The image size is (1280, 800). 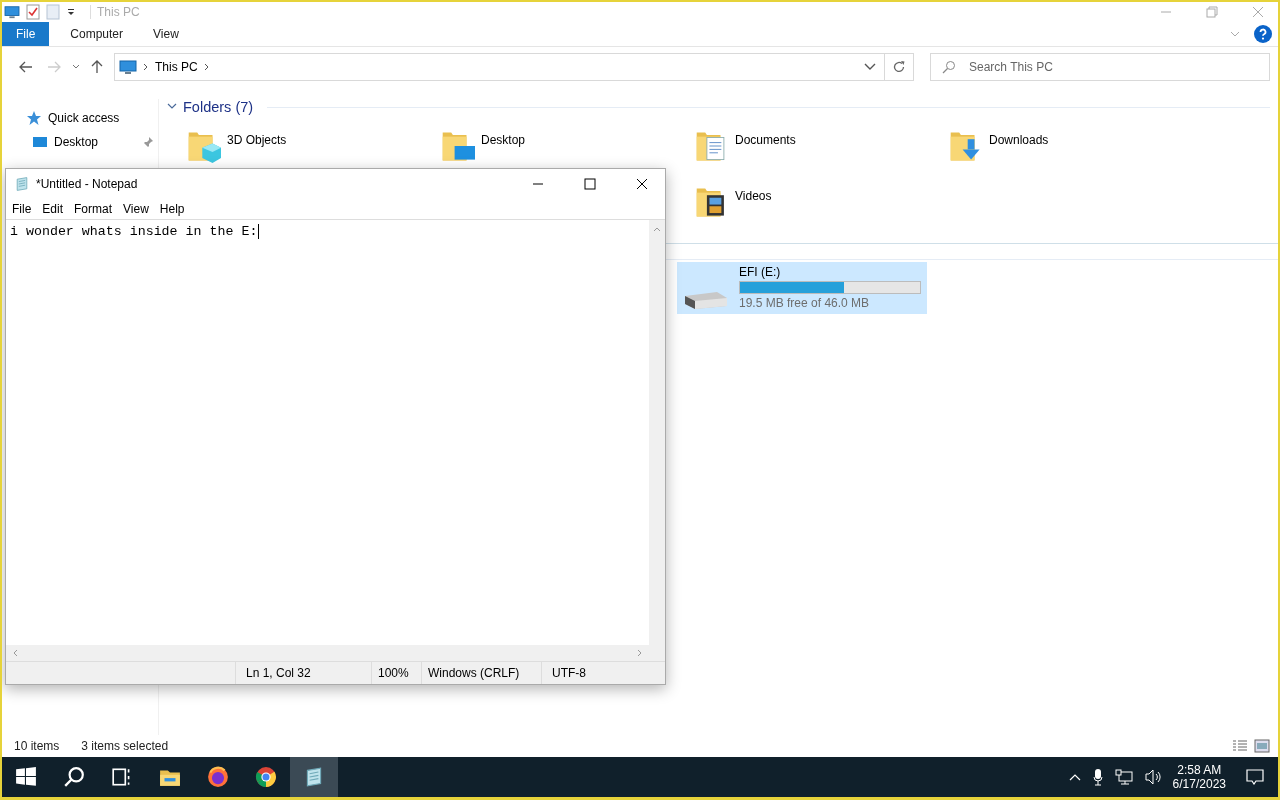 What do you see at coordinates (87, 184) in the screenshot?
I see `window-title: *Untitled - Notepad` at bounding box center [87, 184].